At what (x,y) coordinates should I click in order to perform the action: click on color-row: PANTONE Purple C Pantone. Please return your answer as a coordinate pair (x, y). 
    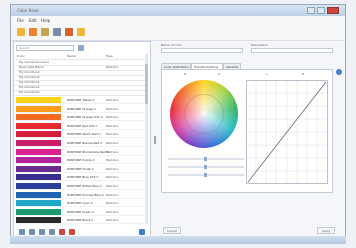
    Looking at the image, I should click on (81, 161).